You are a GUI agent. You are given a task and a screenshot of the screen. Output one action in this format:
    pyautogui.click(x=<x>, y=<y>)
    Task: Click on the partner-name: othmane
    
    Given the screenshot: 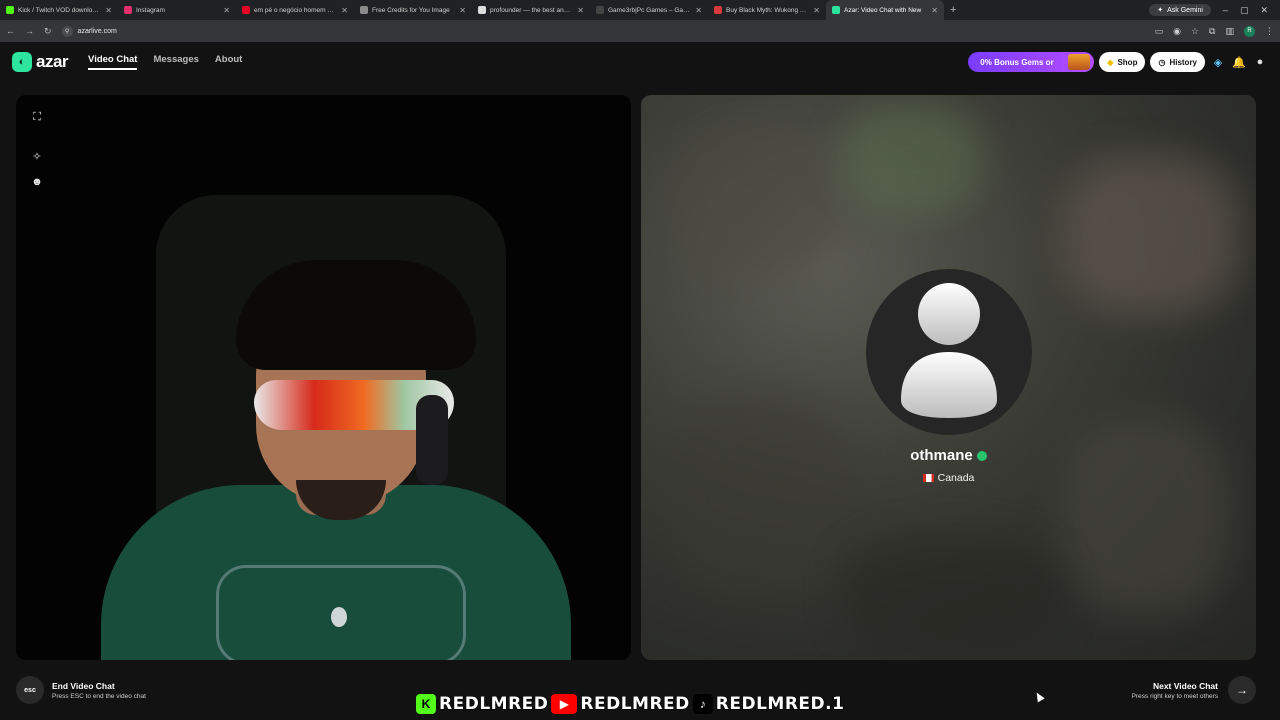 What is the action you would take?
    pyautogui.click(x=941, y=455)
    